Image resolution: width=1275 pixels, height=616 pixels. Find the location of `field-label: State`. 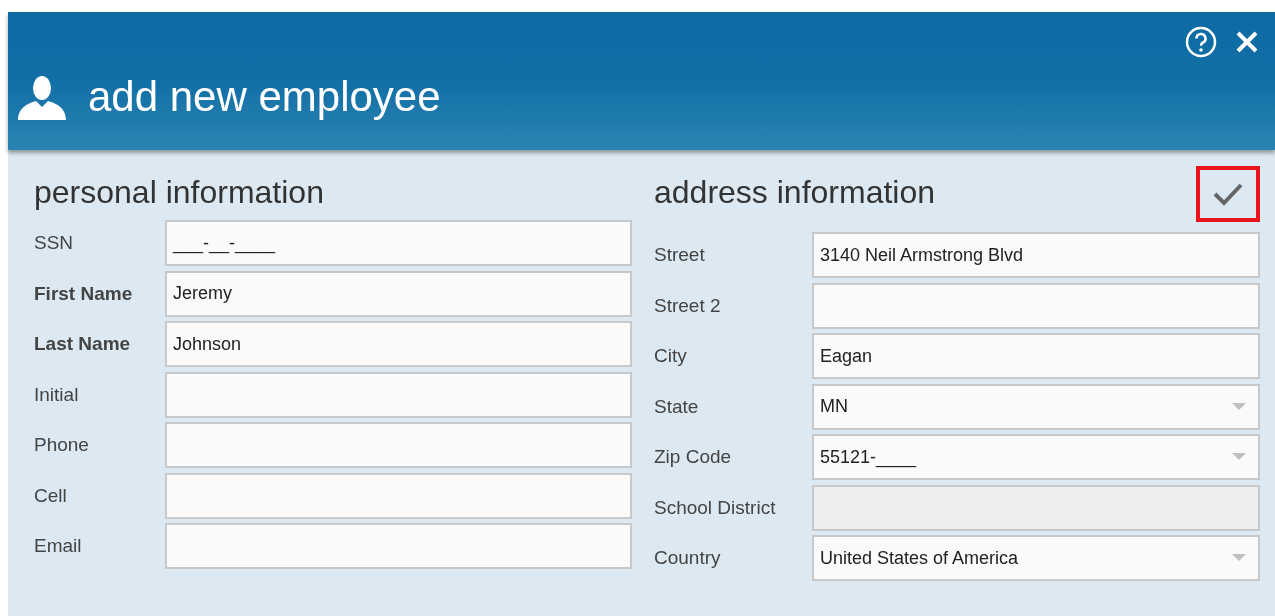

field-label: State is located at coordinates (677, 406).